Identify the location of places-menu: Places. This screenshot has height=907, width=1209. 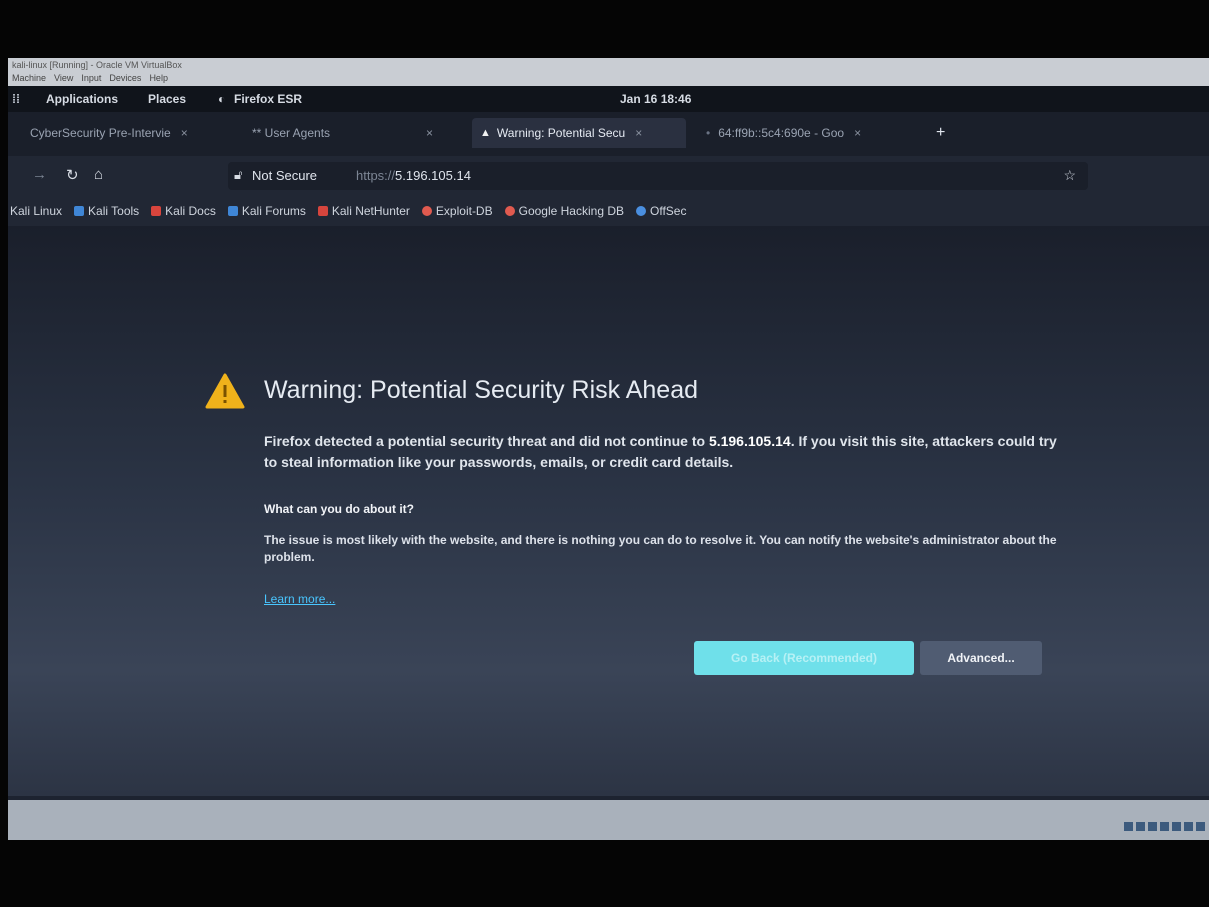
(167, 99).